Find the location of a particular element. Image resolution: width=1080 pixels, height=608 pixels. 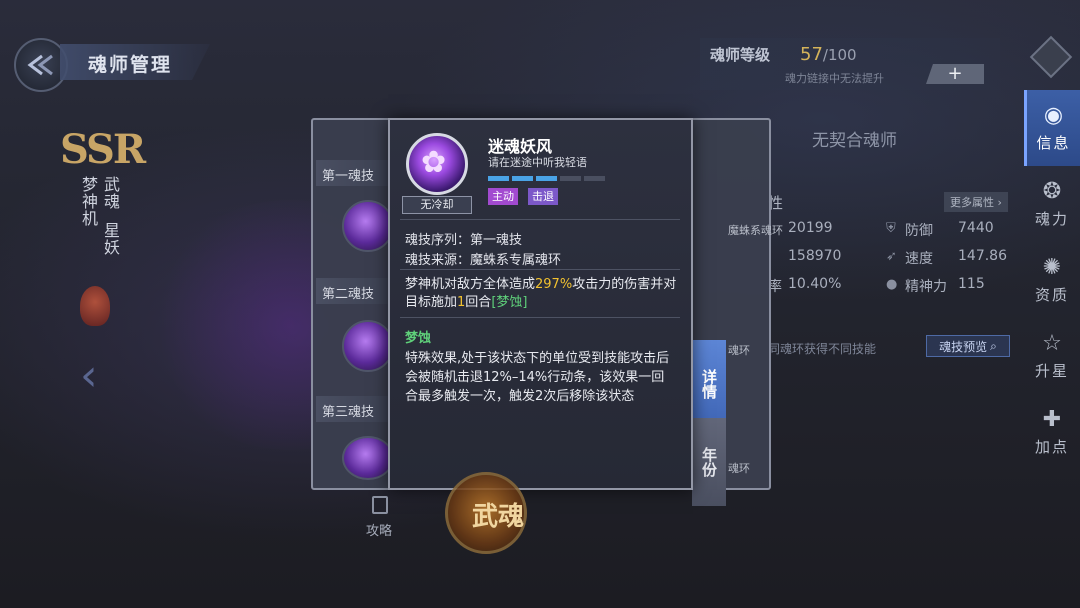

emblem-text: 武魂 is located at coordinates (498, 517).